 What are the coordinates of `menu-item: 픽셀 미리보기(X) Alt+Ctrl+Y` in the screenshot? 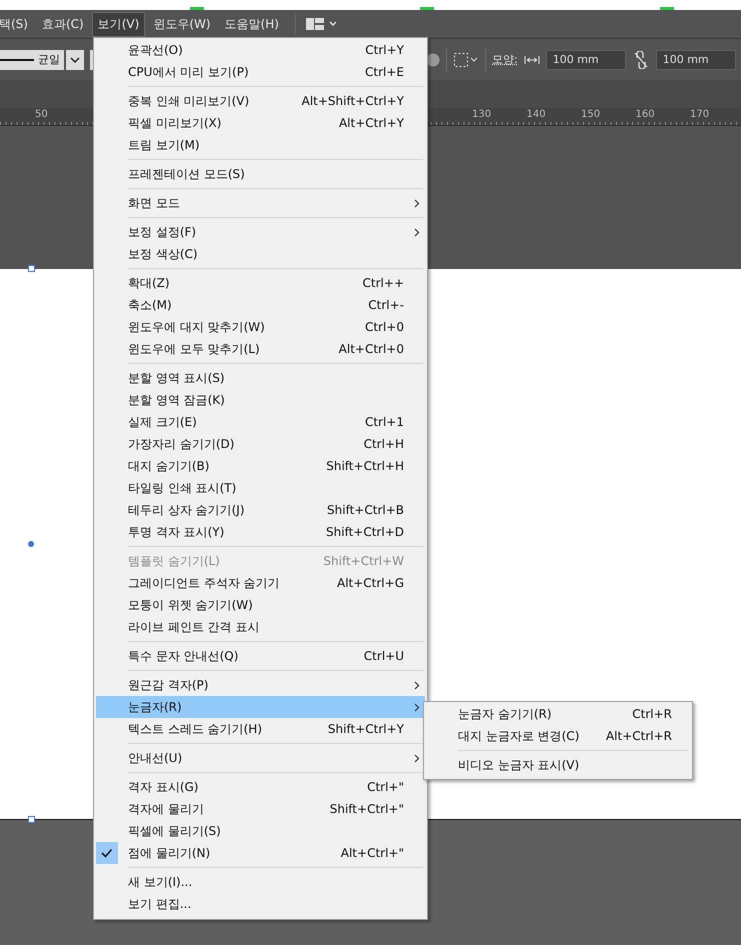 It's located at (260, 123).